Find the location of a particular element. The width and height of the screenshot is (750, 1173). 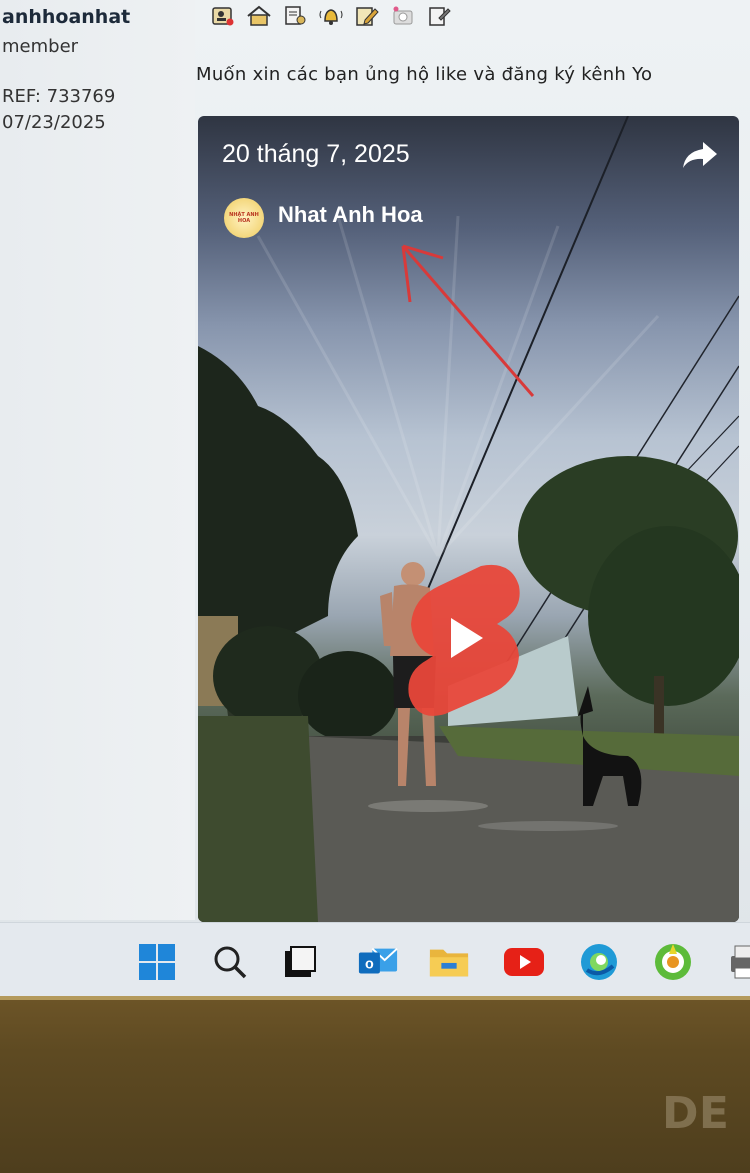

user-ref: REF: 733769 is located at coordinates (59, 96).